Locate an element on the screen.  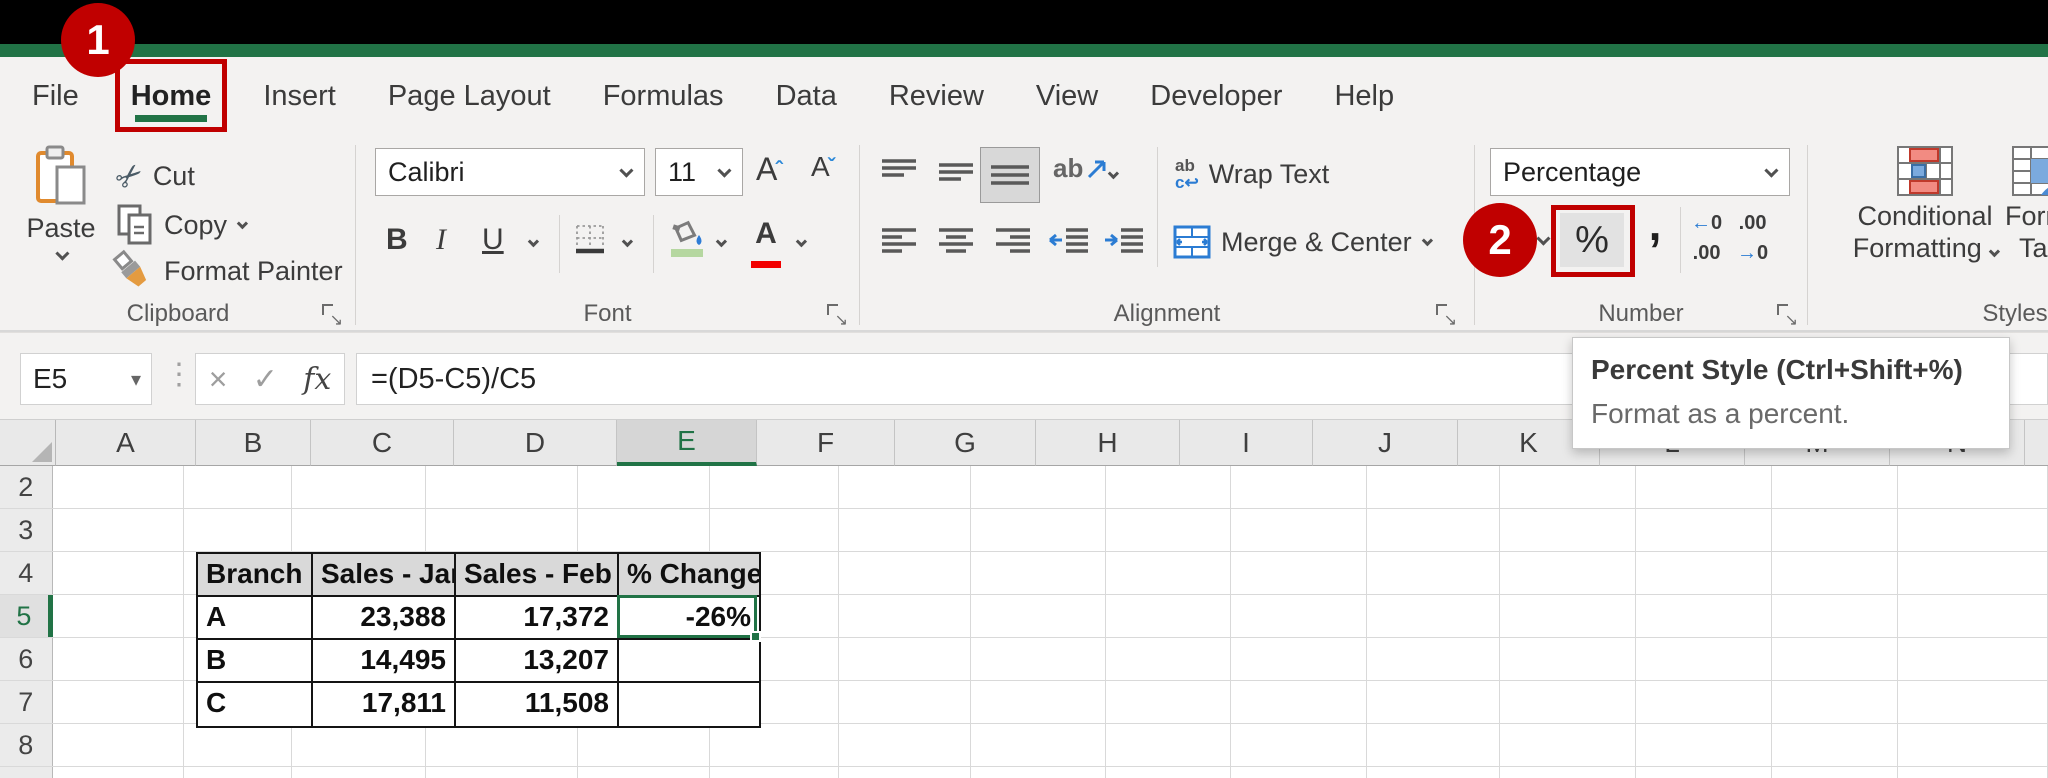
cut-button: ✂ Cut is located at coordinates (151, 176).